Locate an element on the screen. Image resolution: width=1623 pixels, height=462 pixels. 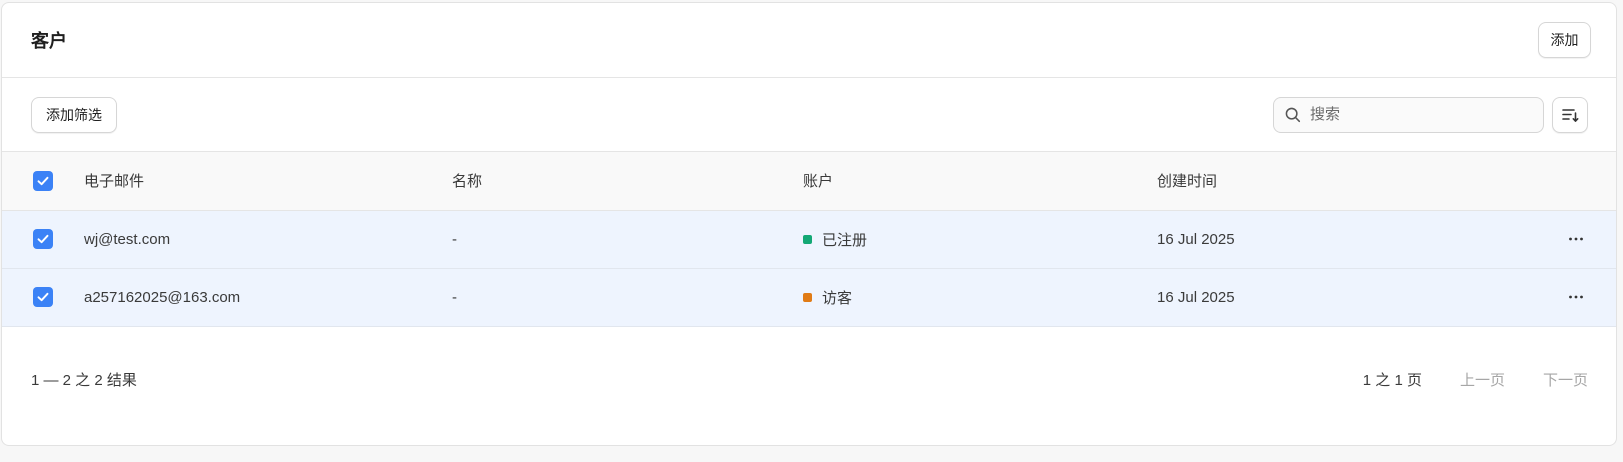
table-header: 电子邮件 名称 账户 创建时间 is located at coordinates (809, 181).